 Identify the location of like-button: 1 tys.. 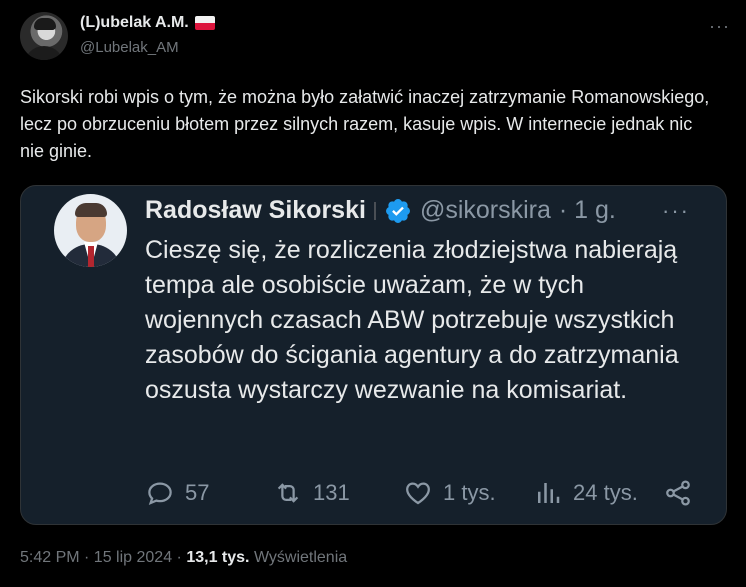
(449, 493).